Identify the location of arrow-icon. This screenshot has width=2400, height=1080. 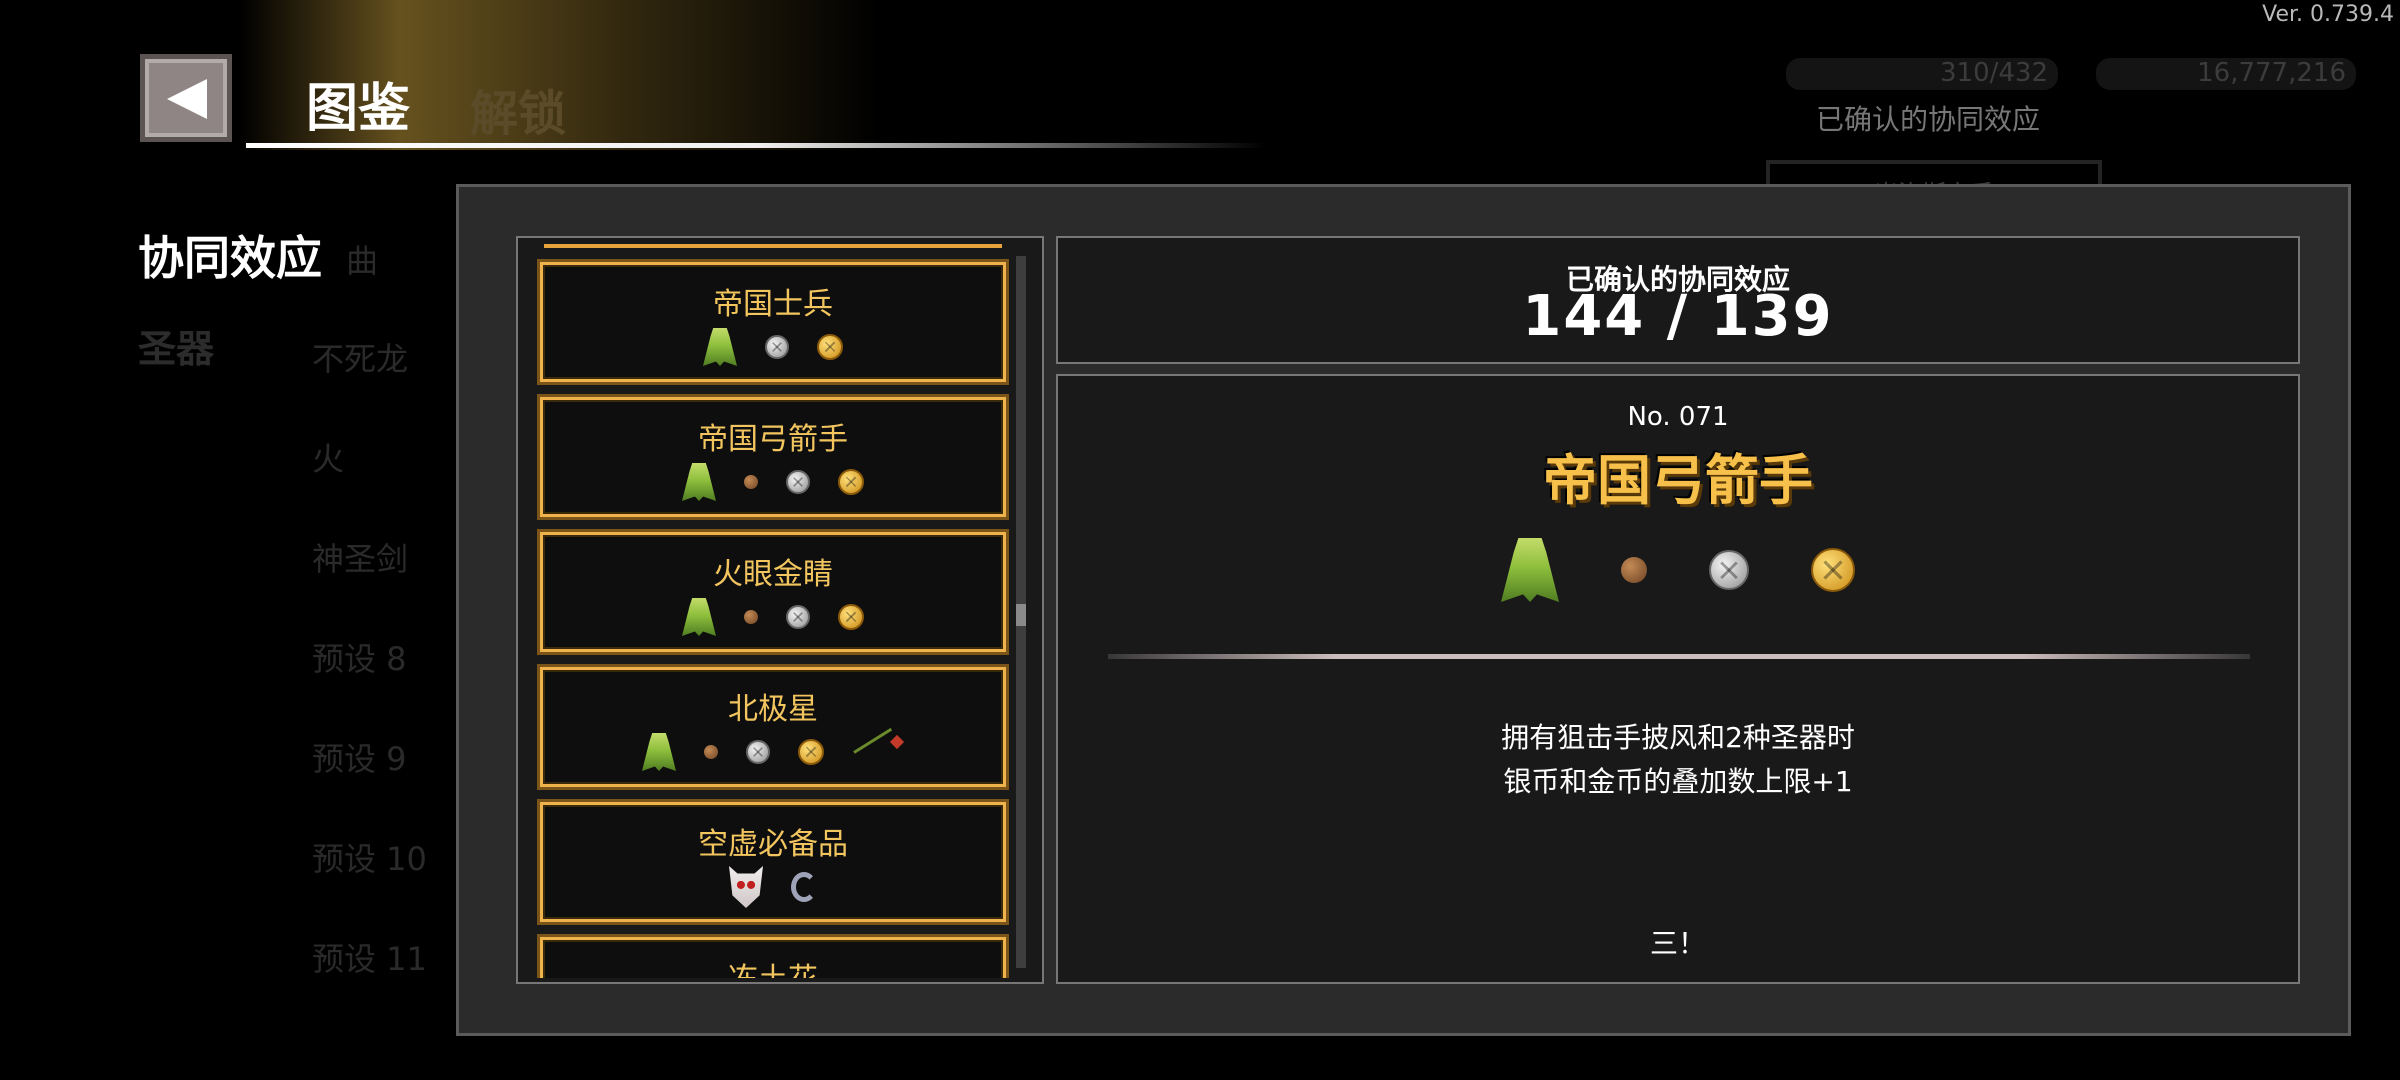
(878, 752).